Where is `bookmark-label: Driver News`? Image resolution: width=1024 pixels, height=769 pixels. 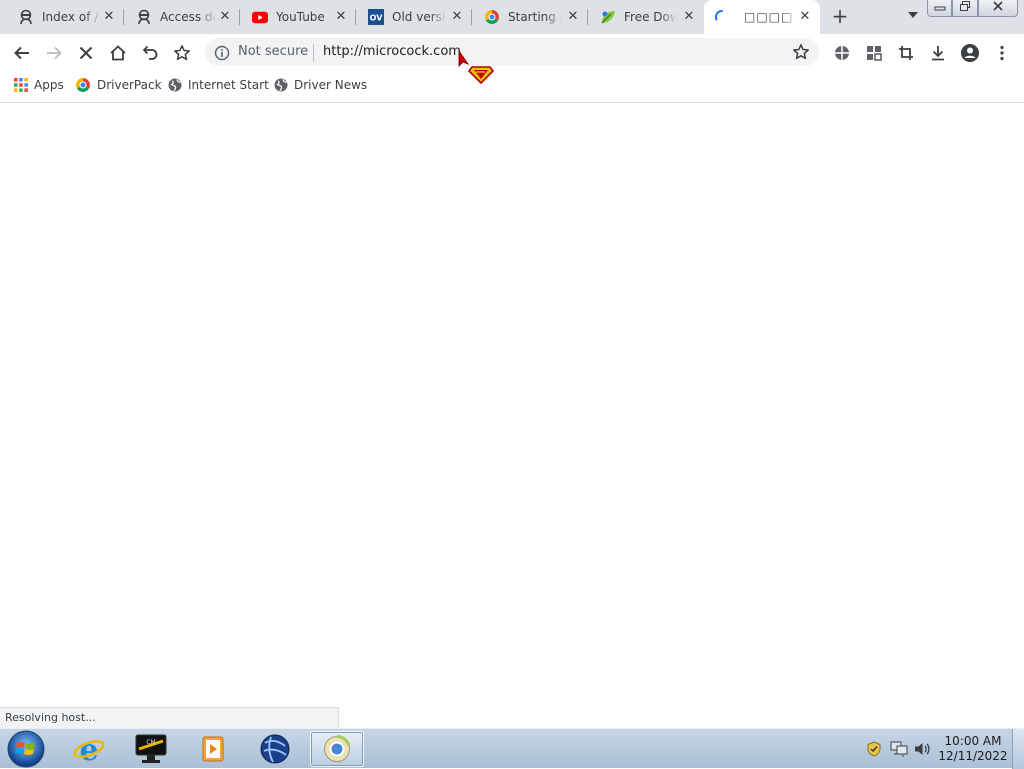
bookmark-label: Driver News is located at coordinates (331, 85).